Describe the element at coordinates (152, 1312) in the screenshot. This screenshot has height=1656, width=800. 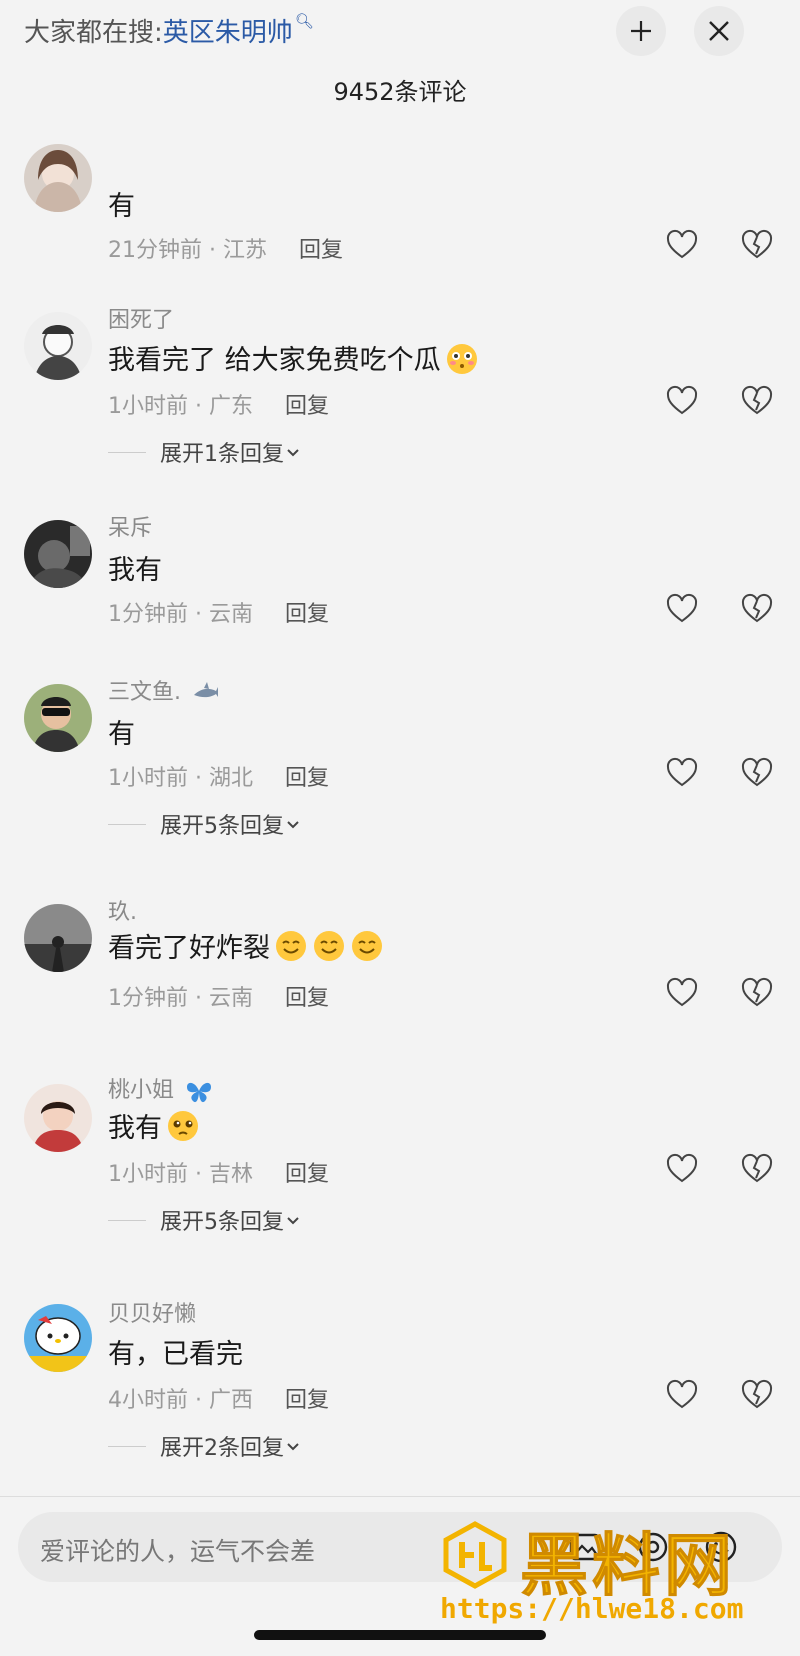
I see `username: 贝贝好懒` at that location.